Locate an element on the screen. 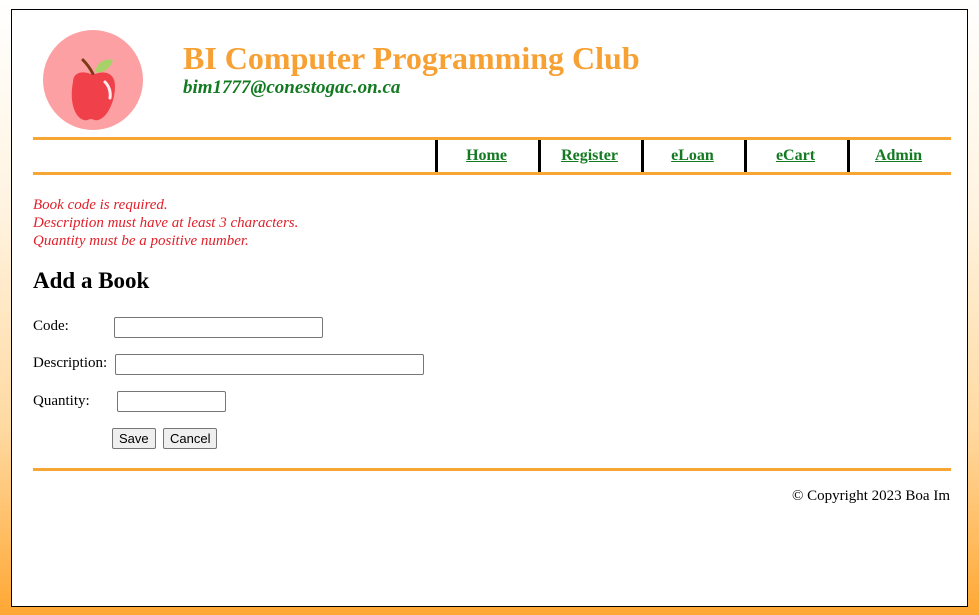  nav-bar: Home Register eLoan eCart Admin is located at coordinates (492, 156).